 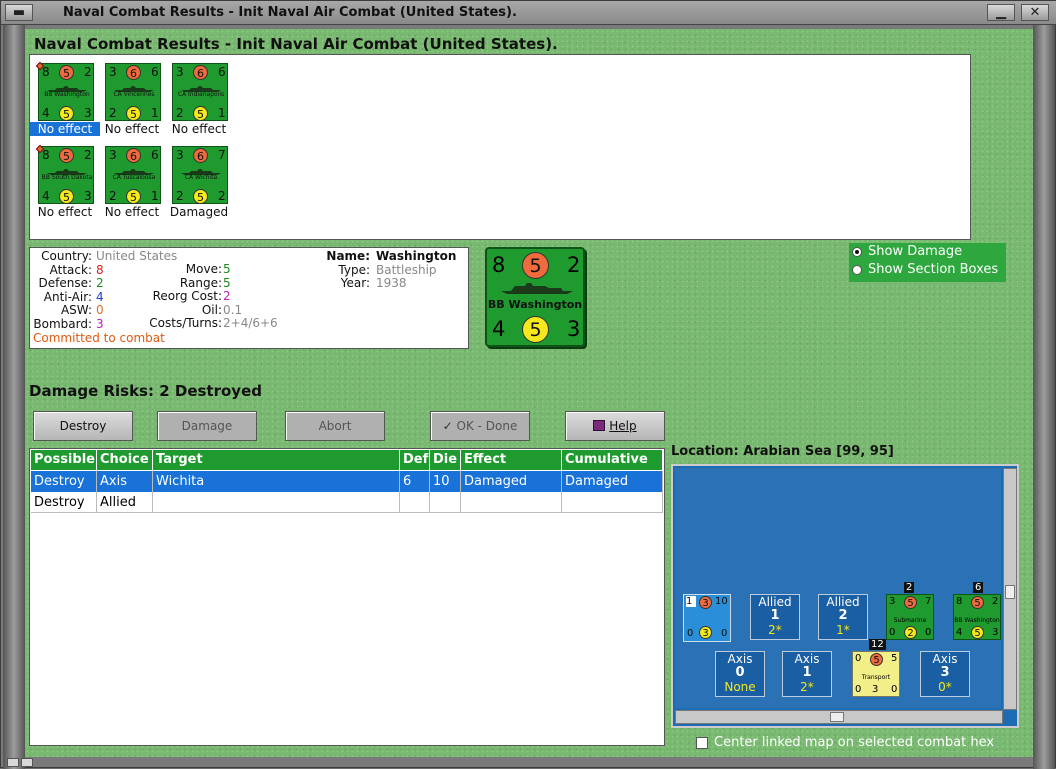 I want to click on col-header-die: Die, so click(x=445, y=460).